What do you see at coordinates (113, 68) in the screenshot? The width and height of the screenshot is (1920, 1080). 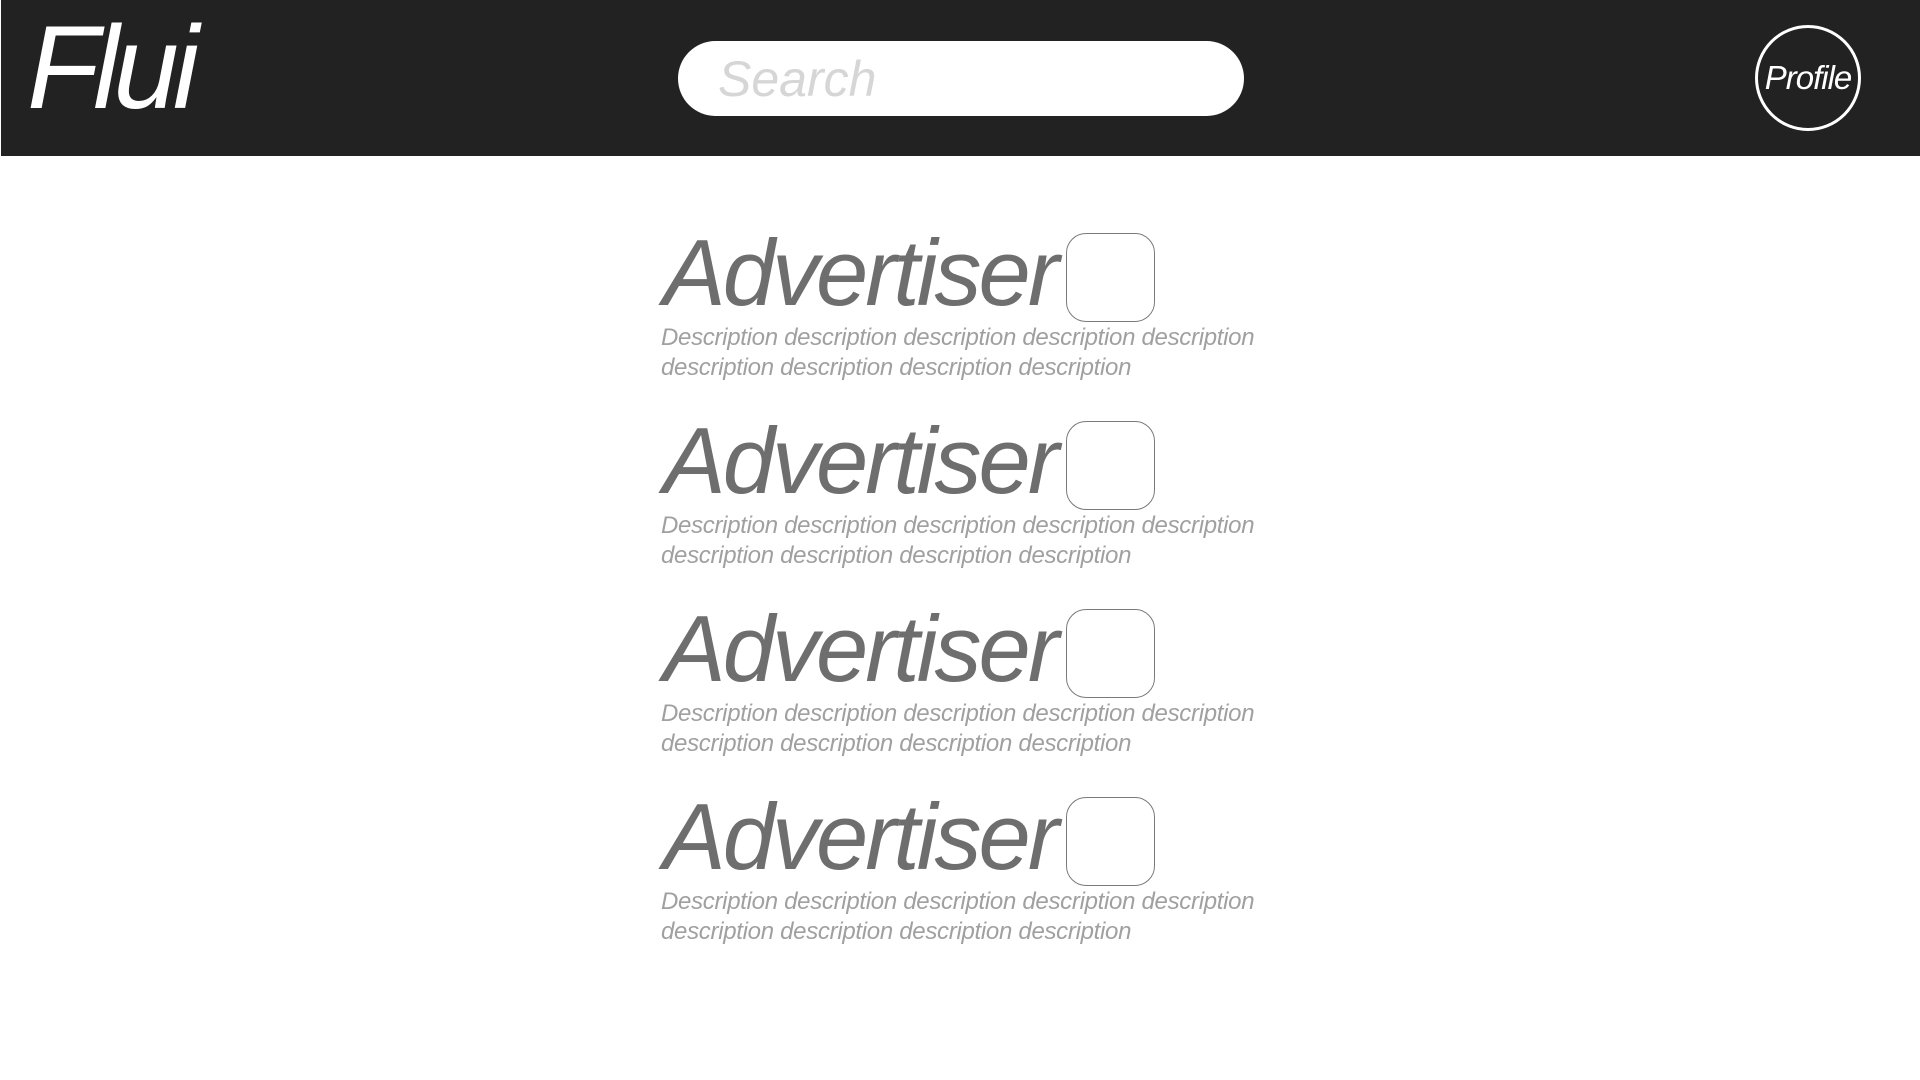 I see `app-logo: Flui` at bounding box center [113, 68].